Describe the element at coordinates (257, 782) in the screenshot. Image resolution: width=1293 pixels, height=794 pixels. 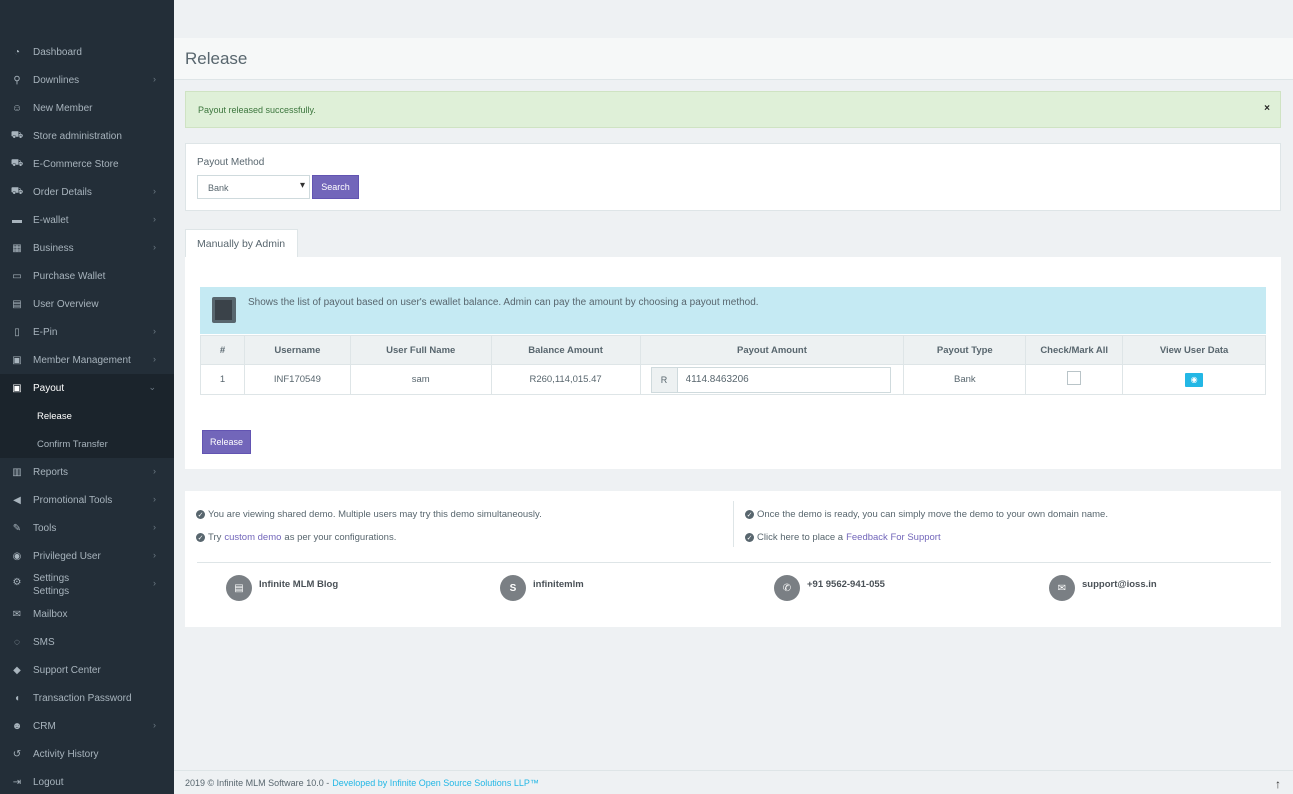
I see `copyright-text: 2019 © Infinite MLM Software 10.0 -` at that location.